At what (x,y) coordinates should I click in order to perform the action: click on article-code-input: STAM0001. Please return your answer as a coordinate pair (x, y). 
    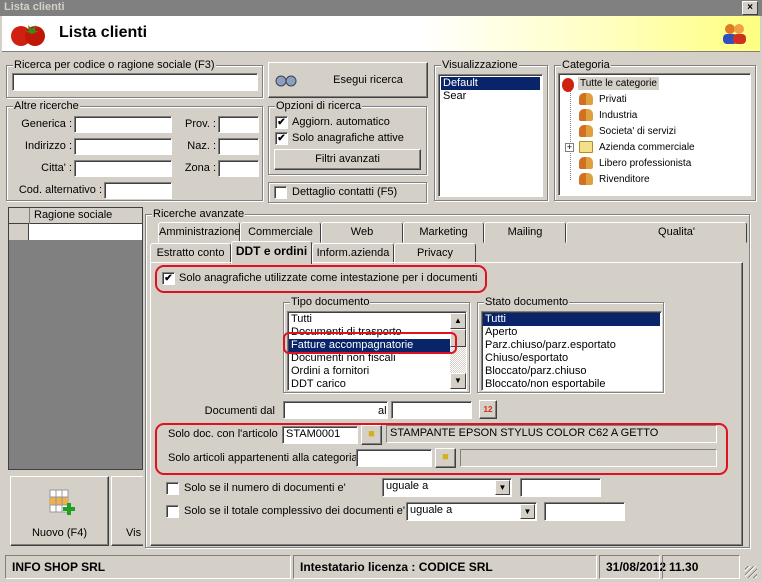
    Looking at the image, I should click on (320, 435).